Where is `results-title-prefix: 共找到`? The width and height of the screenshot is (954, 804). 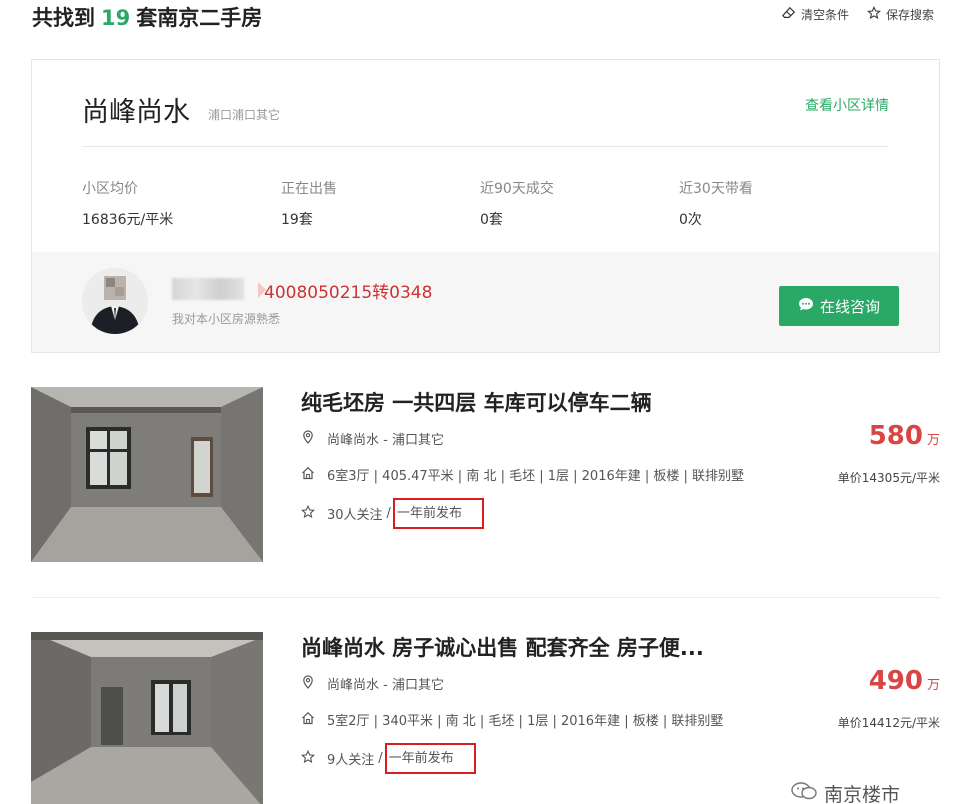 results-title-prefix: 共找到 is located at coordinates (63, 18).